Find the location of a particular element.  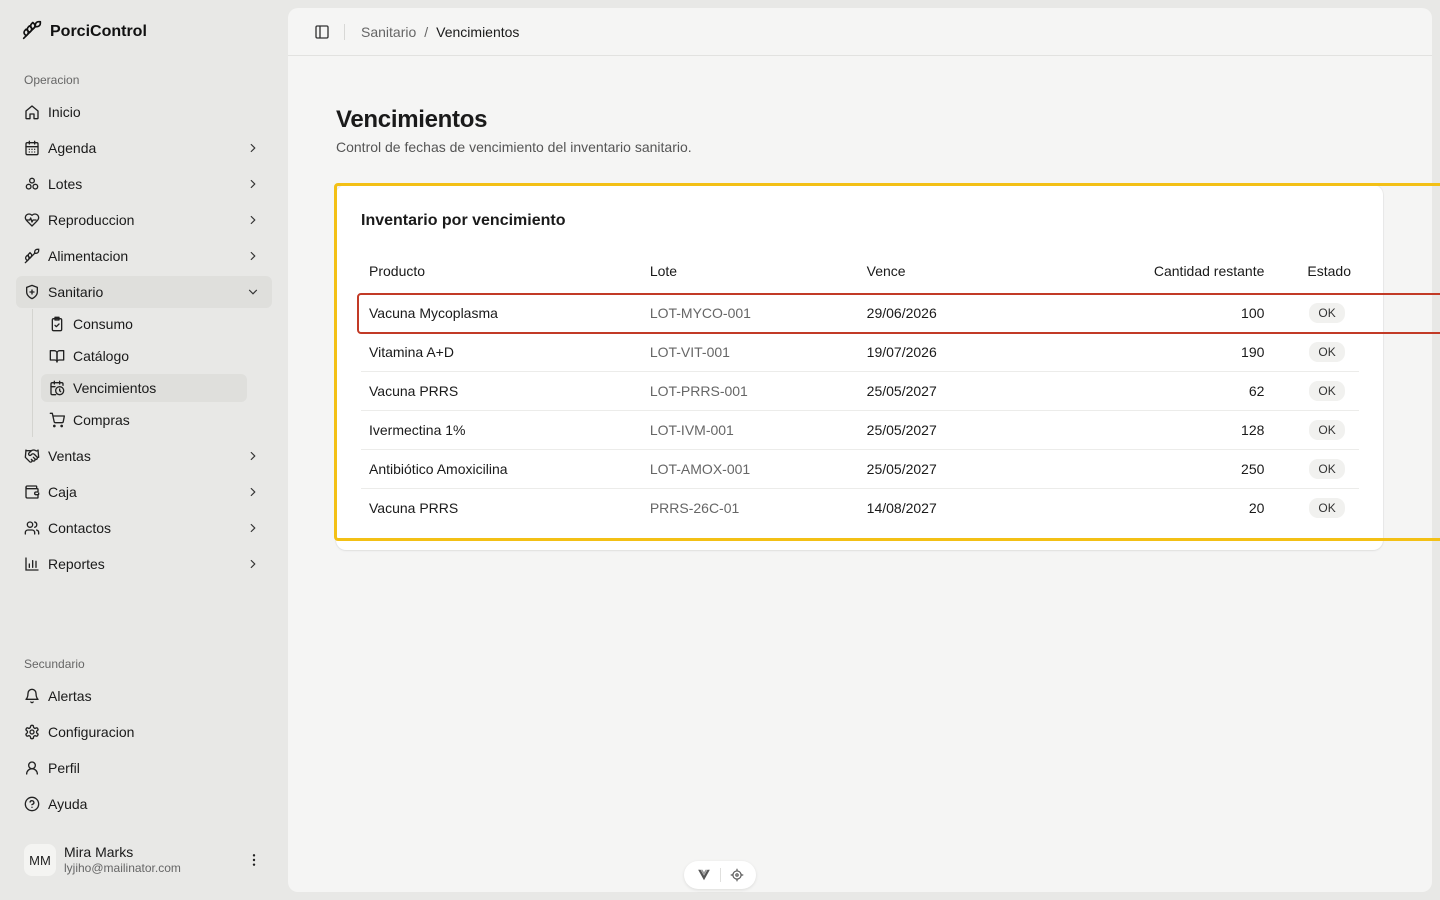

sidebar-item-label: Sanitario is located at coordinates (76, 292).